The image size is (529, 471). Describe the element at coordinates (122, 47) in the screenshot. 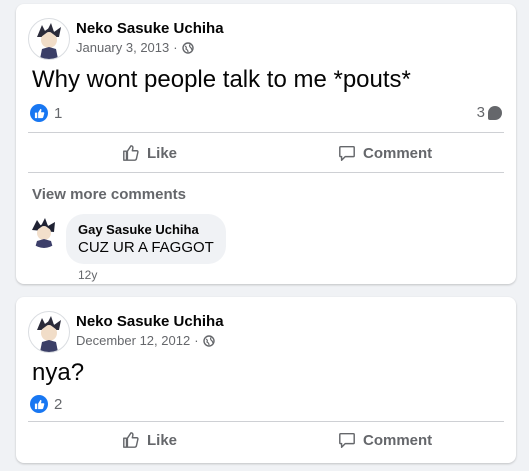

I see `post-date: January 3, 2013` at that location.